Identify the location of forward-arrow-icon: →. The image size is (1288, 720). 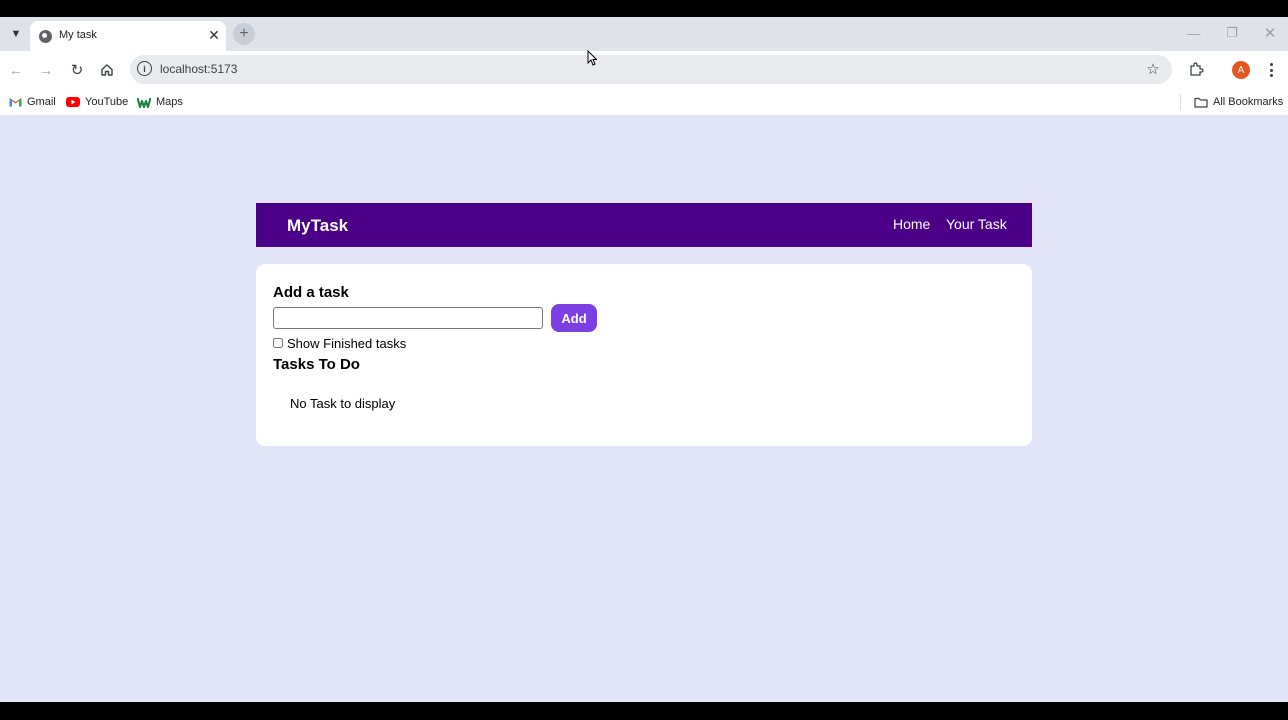
(46, 70).